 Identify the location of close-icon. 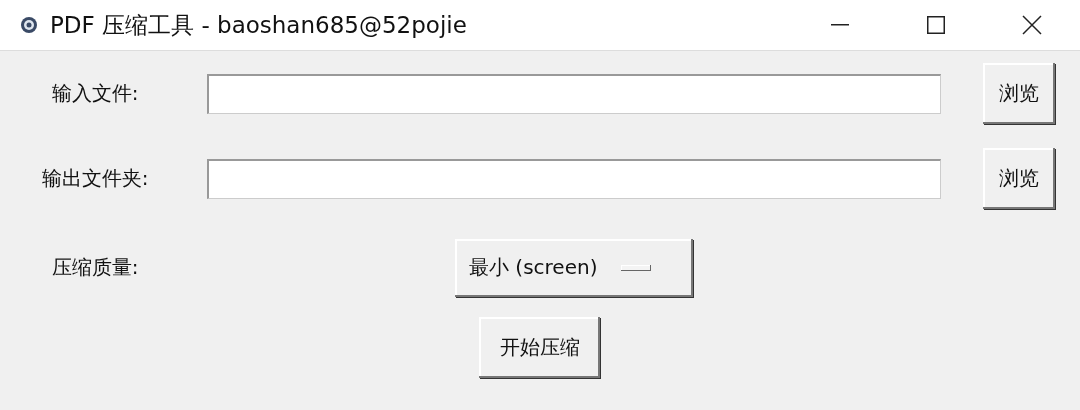
(1032, 25).